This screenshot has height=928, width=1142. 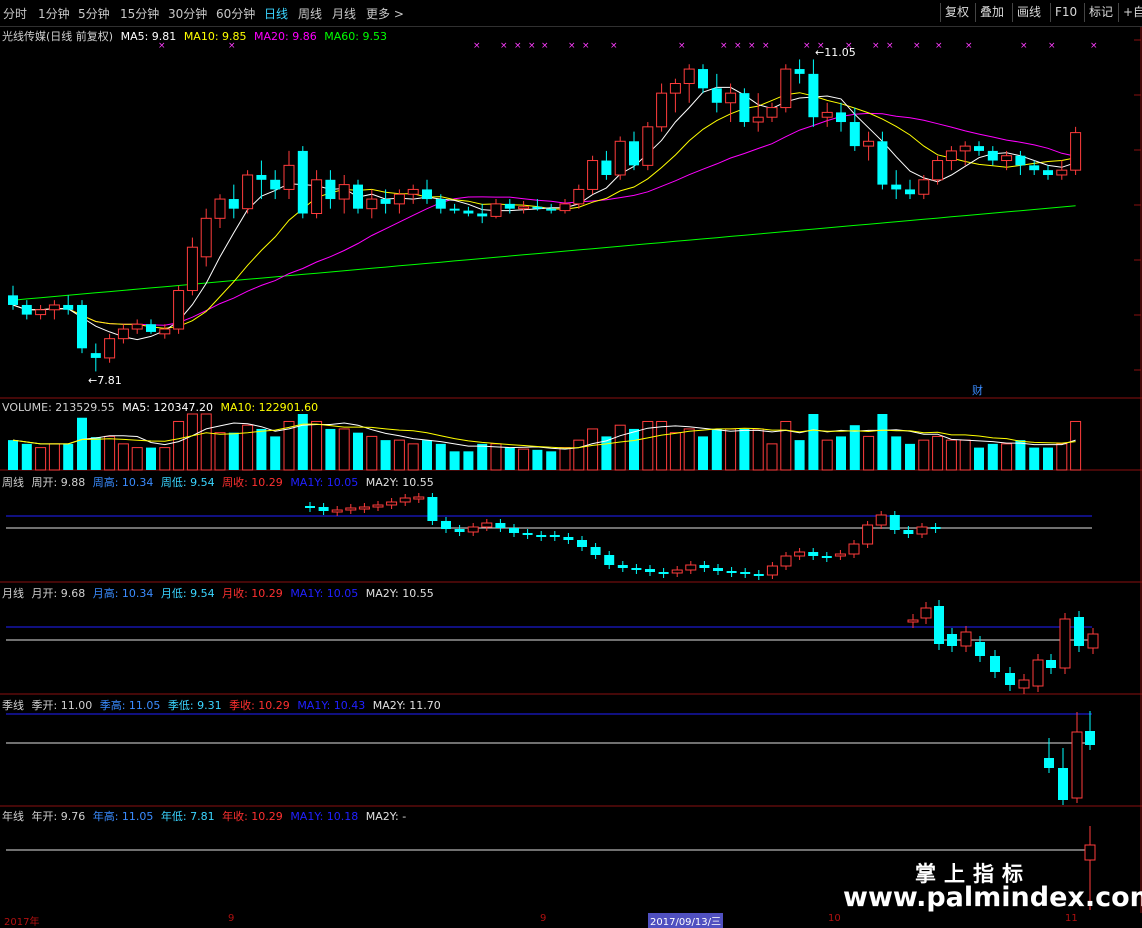 What do you see at coordinates (231, 918) in the screenshot?
I see `date-axis-label: 9` at bounding box center [231, 918].